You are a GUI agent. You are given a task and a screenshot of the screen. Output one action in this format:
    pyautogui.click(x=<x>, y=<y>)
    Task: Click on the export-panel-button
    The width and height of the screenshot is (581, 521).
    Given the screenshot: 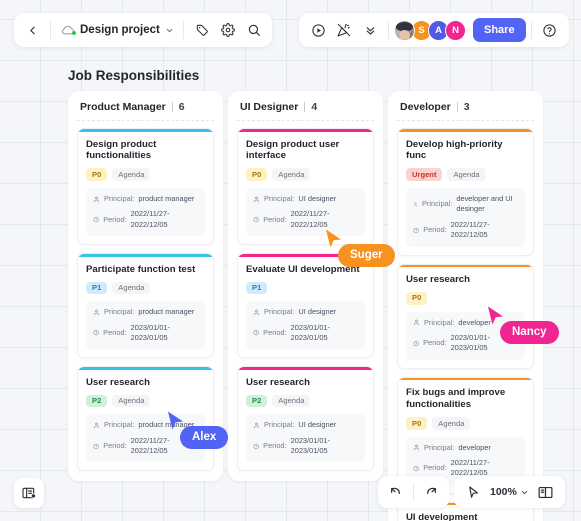 What is the action you would take?
    pyautogui.click(x=29, y=493)
    